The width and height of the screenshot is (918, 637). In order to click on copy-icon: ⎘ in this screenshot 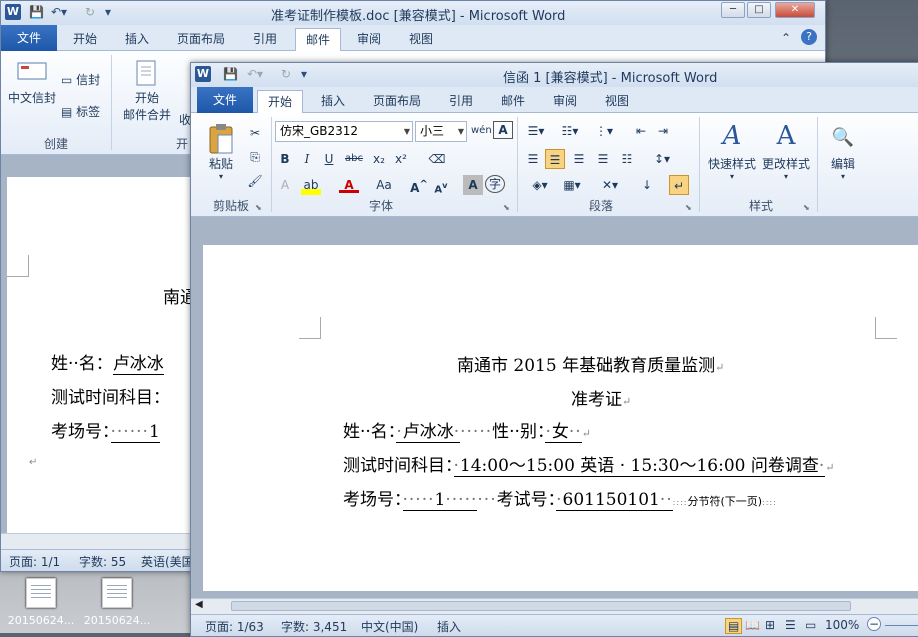, I will do `click(255, 157)`.